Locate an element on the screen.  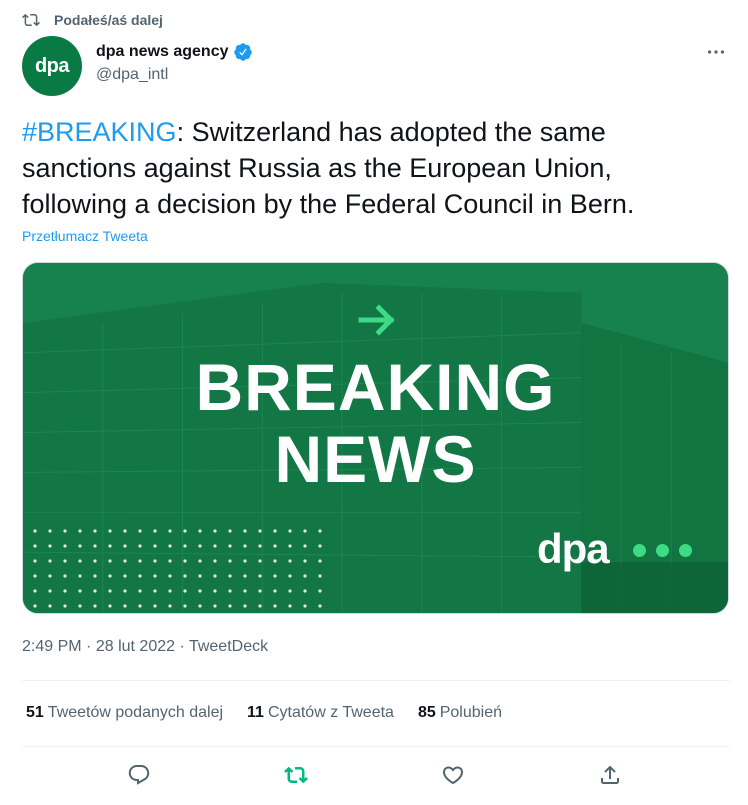
share-icon is located at coordinates (609, 774).